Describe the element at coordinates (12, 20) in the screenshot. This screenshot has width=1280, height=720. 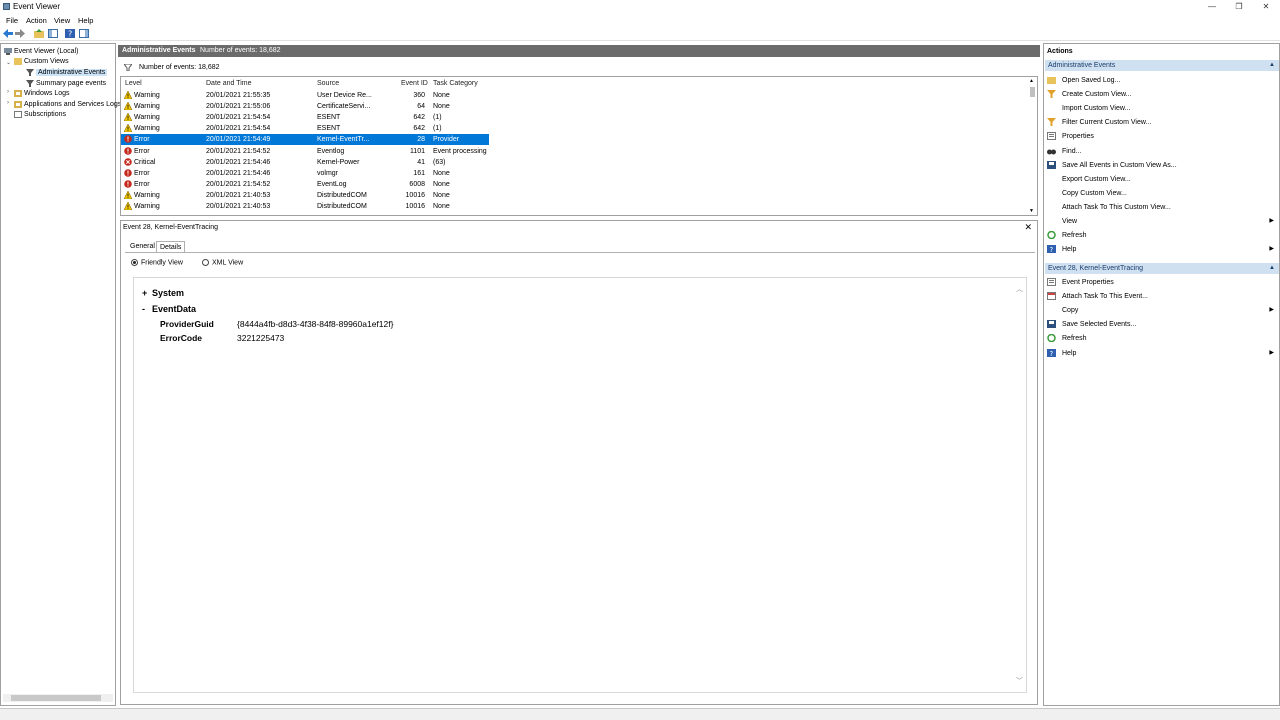
I see `menu-file: File` at that location.